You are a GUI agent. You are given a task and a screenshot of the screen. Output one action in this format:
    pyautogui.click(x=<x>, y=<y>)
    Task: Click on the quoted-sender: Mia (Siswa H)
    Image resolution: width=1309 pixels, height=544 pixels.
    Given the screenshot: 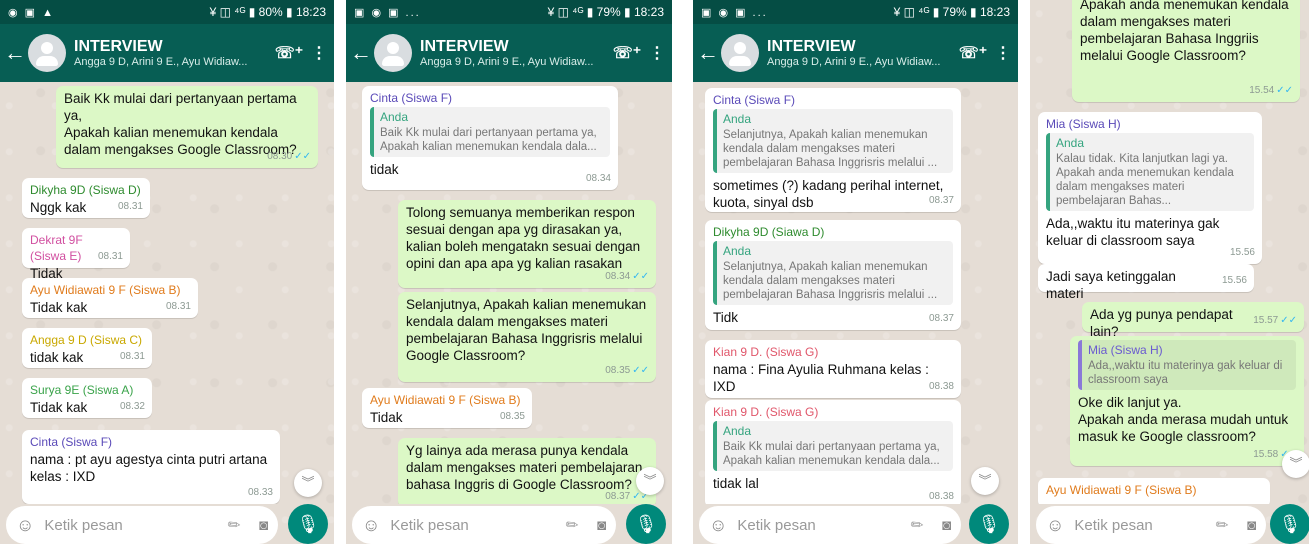 What is the action you would take?
    pyautogui.click(x=1125, y=350)
    